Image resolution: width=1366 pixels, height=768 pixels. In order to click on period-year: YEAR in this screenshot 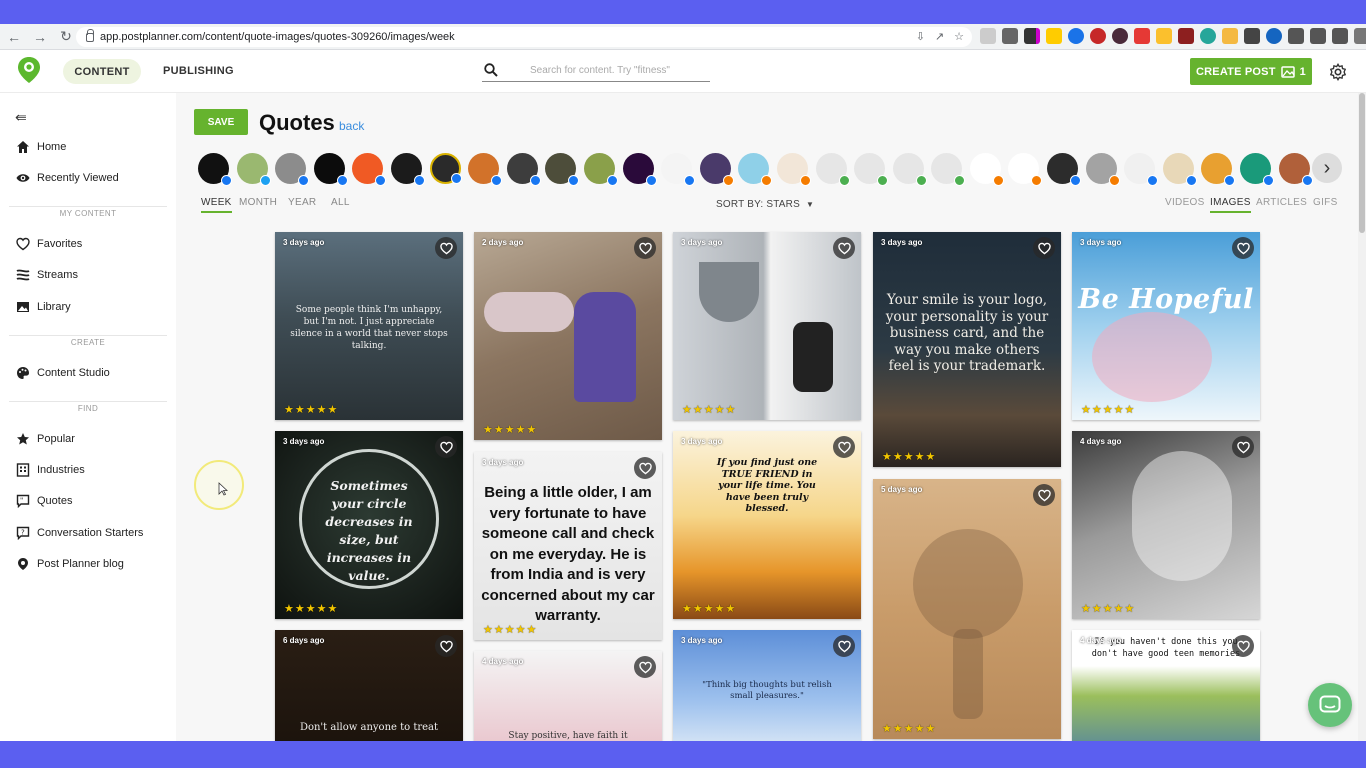, I will do `click(302, 202)`.